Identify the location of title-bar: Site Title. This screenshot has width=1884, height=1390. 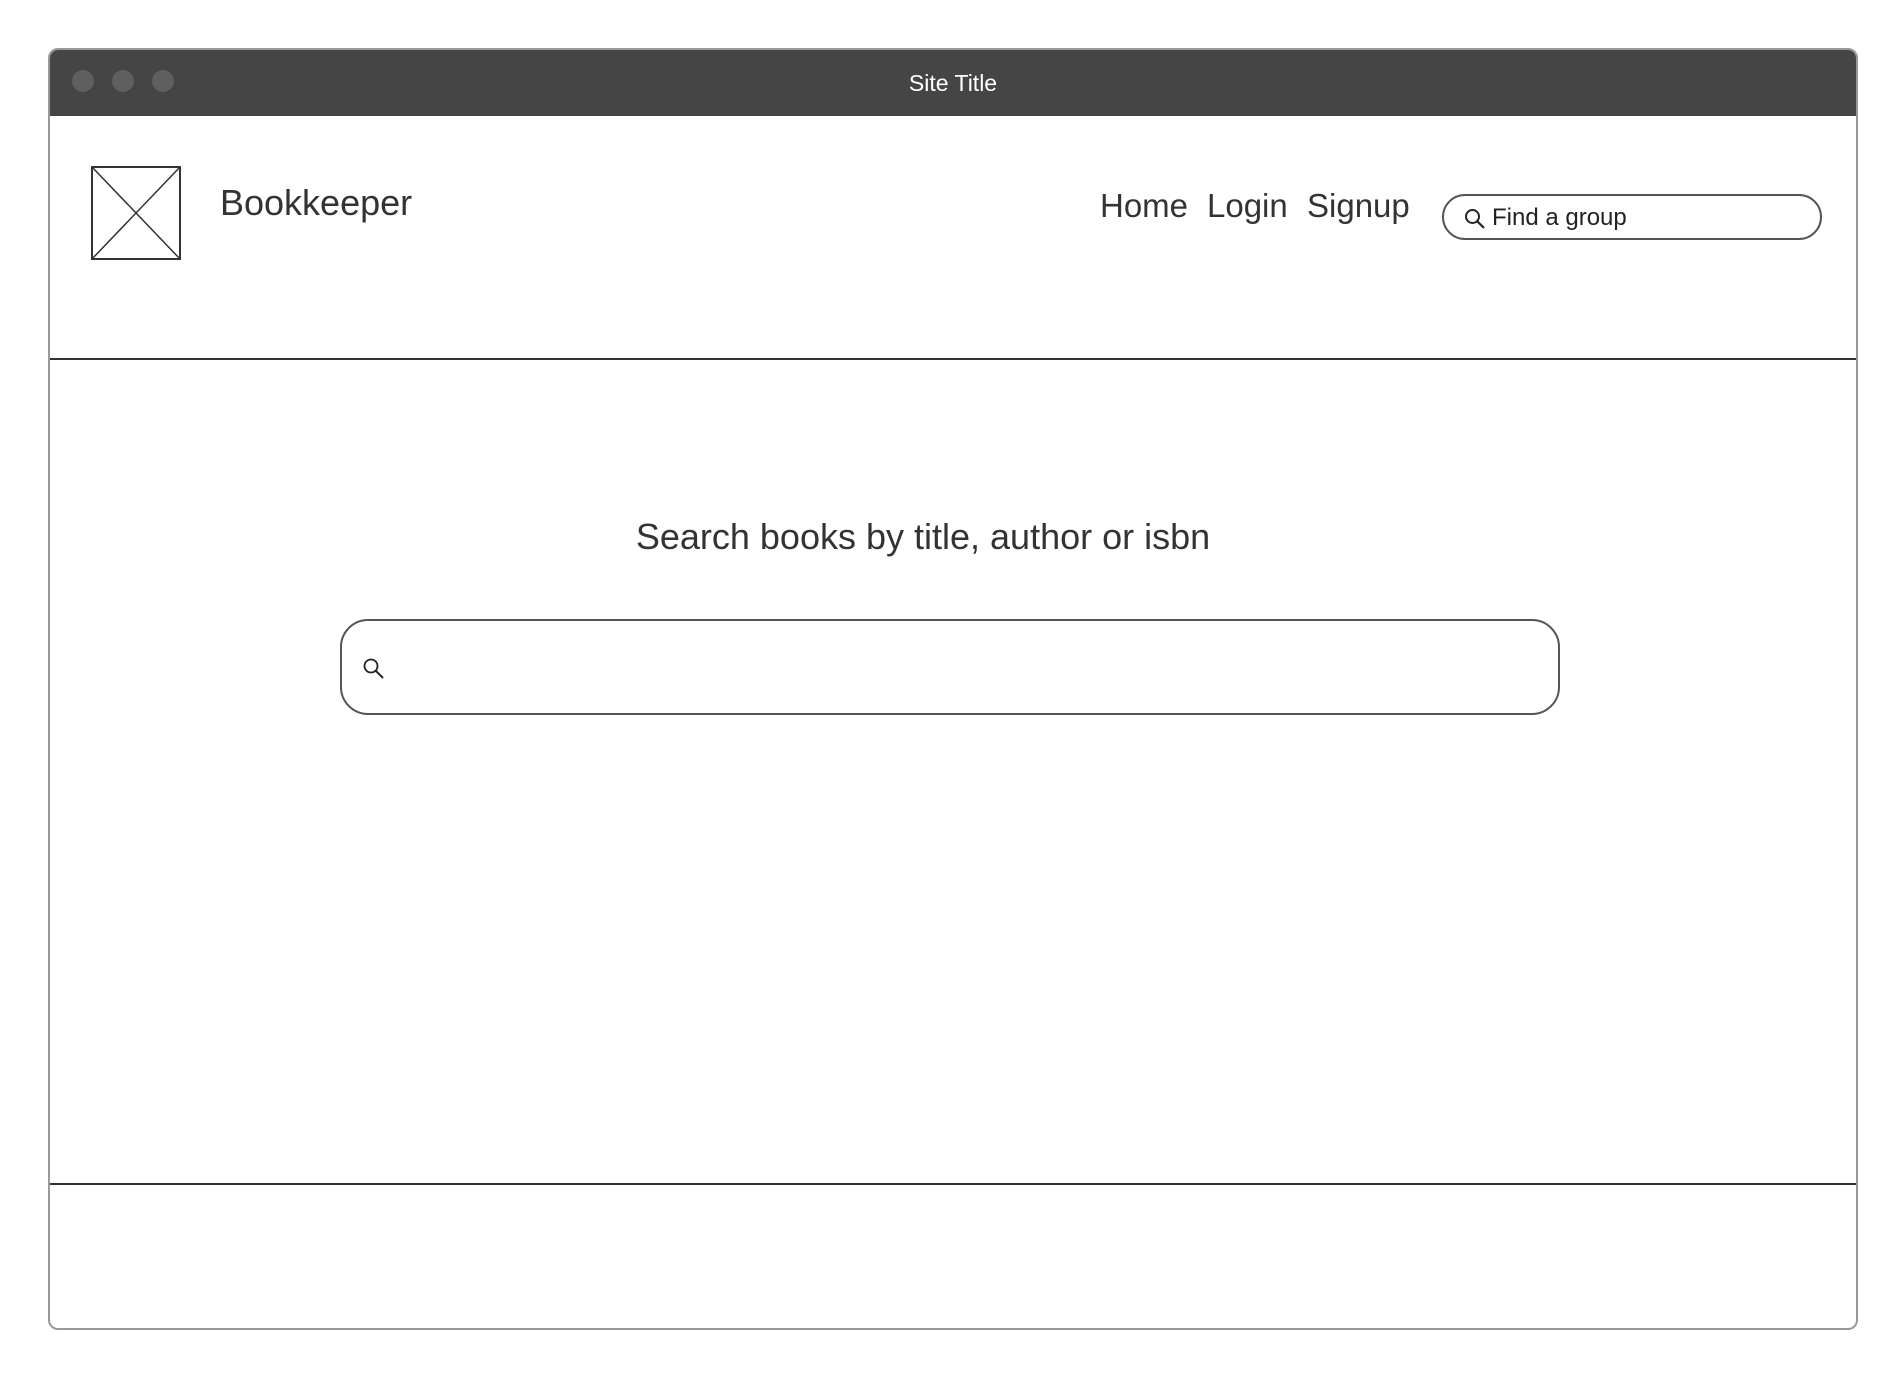
(953, 83).